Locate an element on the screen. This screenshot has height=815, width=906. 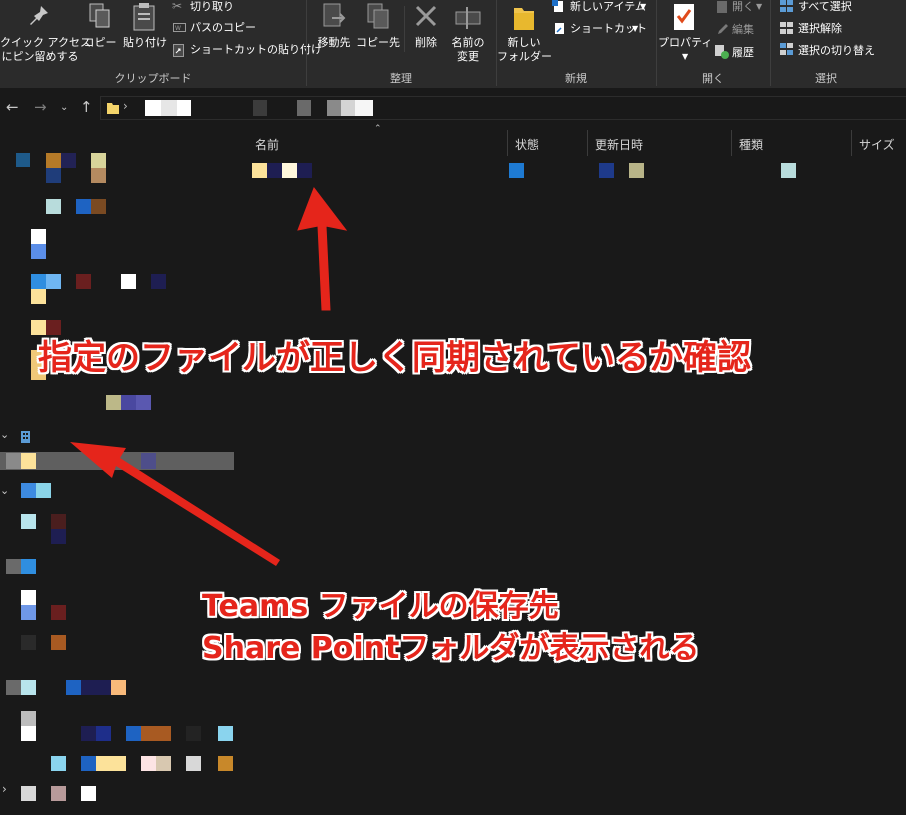
annotation-arrows is located at coordinates (209, 376).